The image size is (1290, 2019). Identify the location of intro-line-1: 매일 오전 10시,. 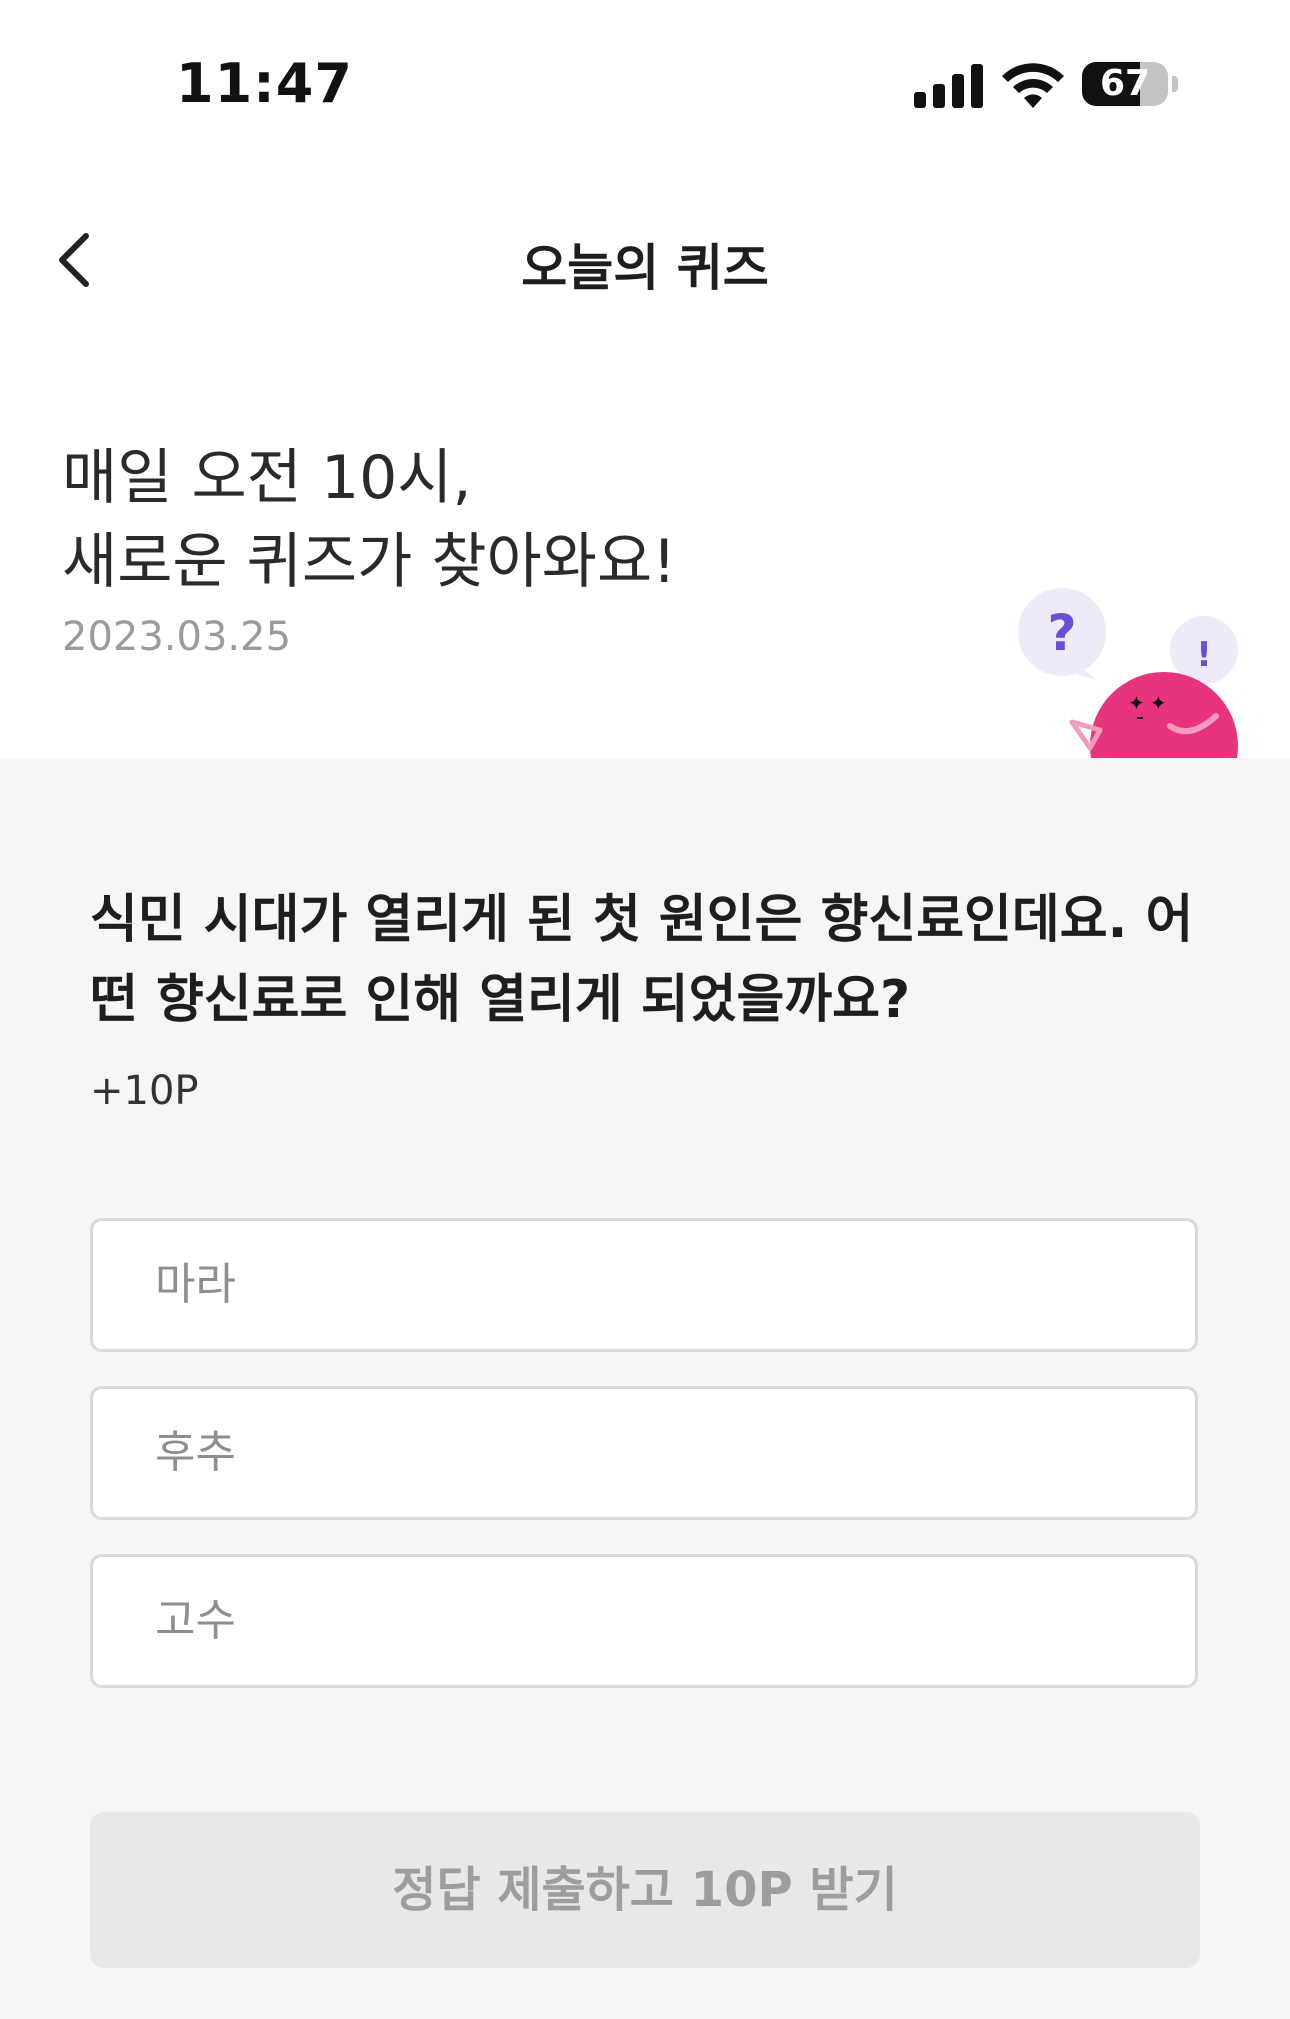
(267, 478).